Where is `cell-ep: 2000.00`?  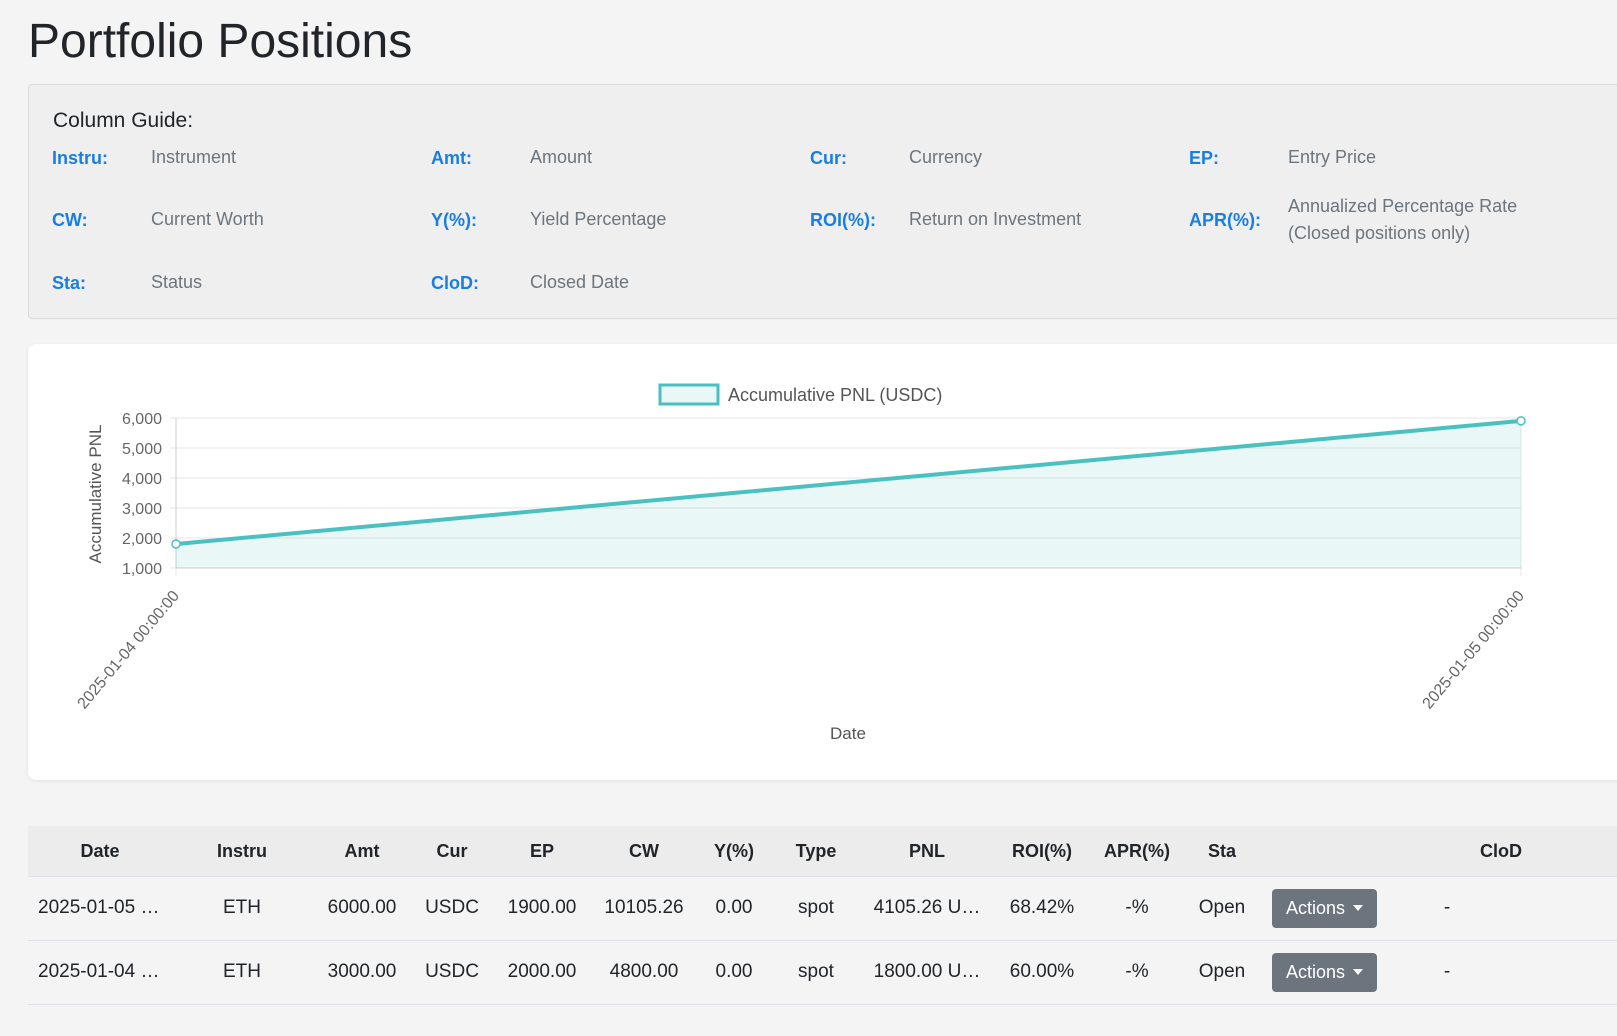
cell-ep: 2000.00 is located at coordinates (542, 971).